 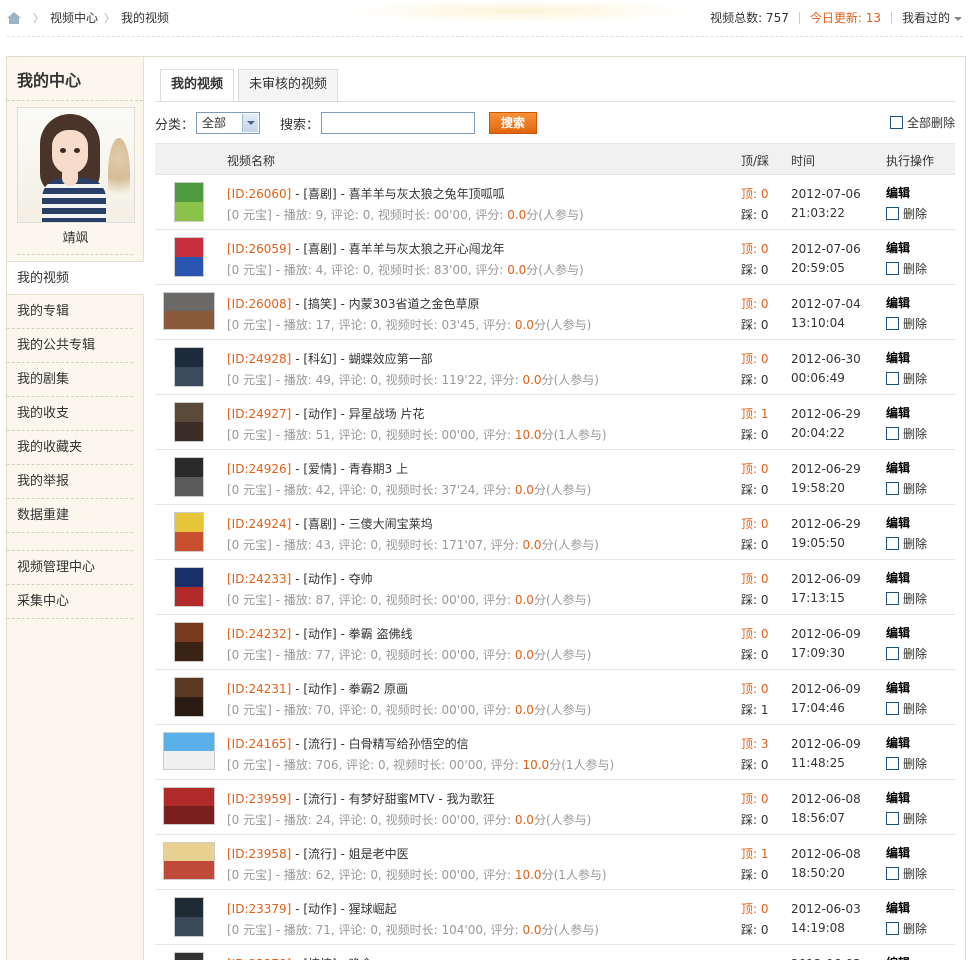 I want to click on video-title-line: [ID:24231] - [动作] - 拳霸2 原画, so click(x=317, y=688).